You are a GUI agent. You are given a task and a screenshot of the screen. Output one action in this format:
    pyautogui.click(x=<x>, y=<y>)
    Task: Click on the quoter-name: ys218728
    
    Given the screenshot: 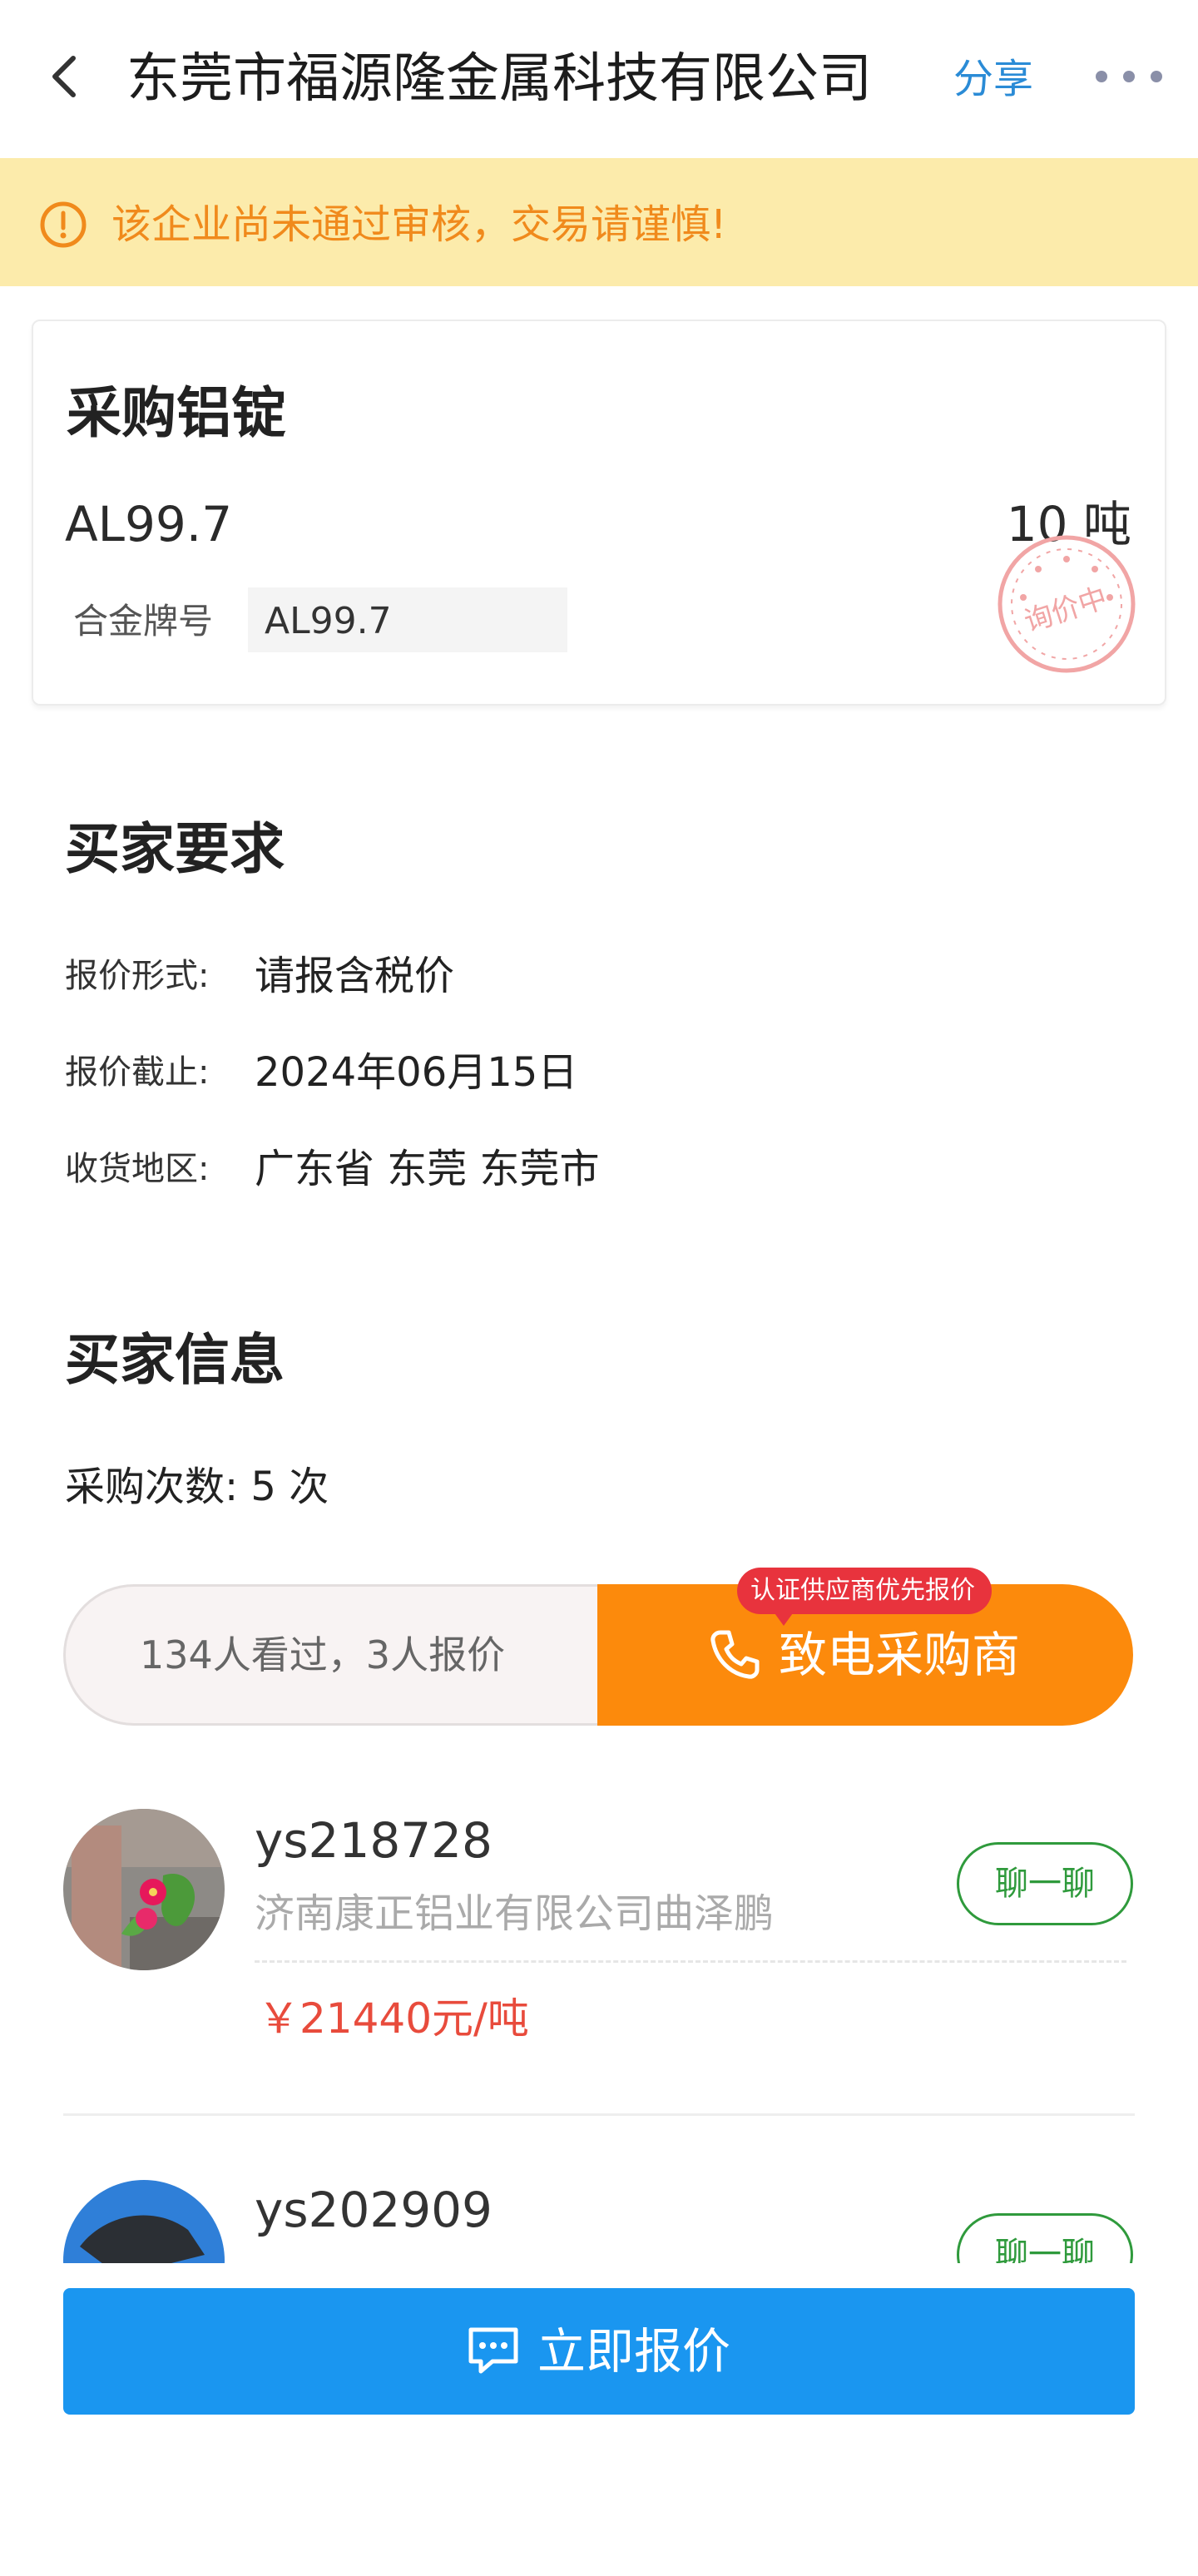 What is the action you would take?
    pyautogui.click(x=374, y=1841)
    